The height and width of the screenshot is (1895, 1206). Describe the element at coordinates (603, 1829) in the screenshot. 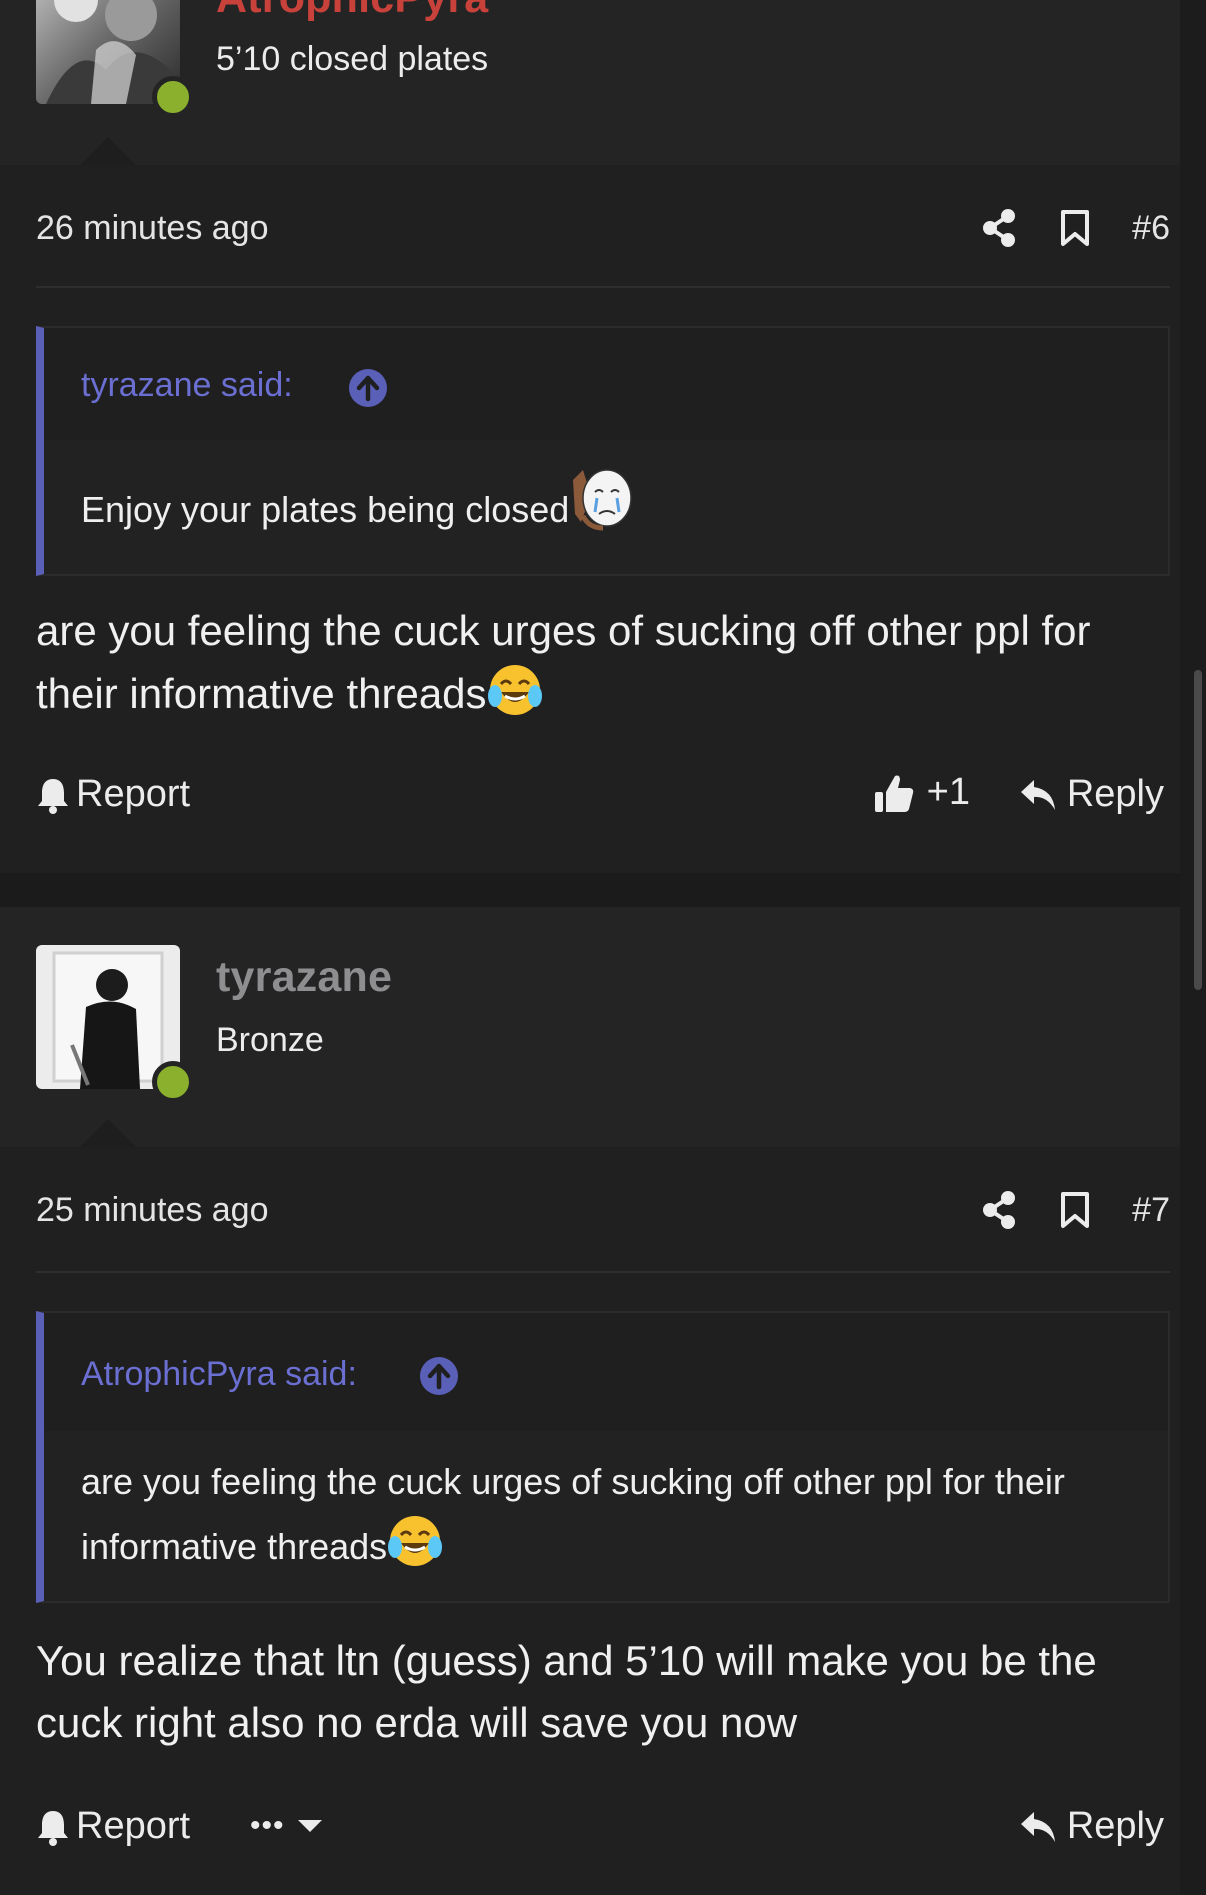

I see `post-actions: Report ••• Reply` at that location.